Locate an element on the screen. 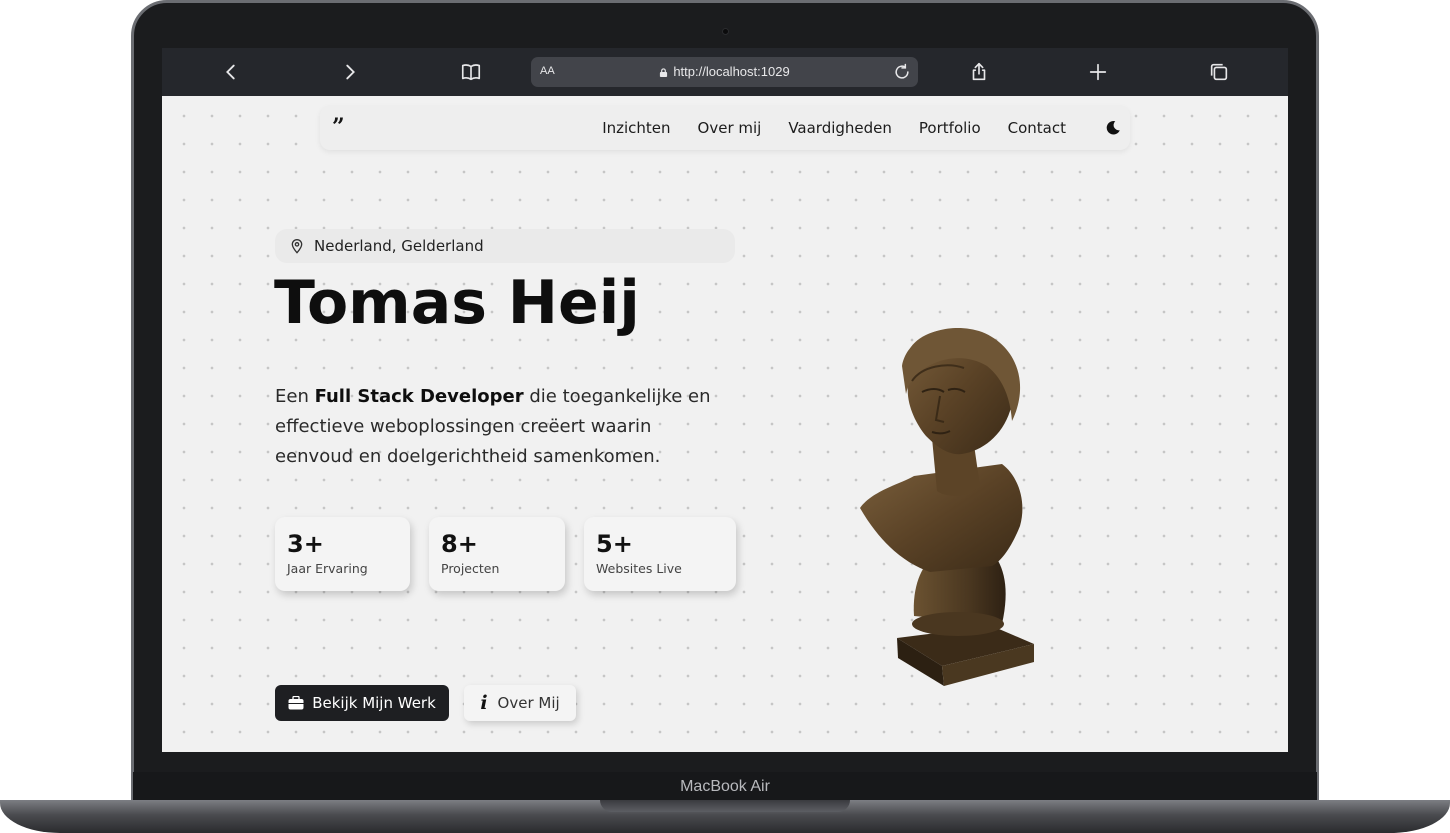  intro-role: Full Stack Developer is located at coordinates (419, 396).